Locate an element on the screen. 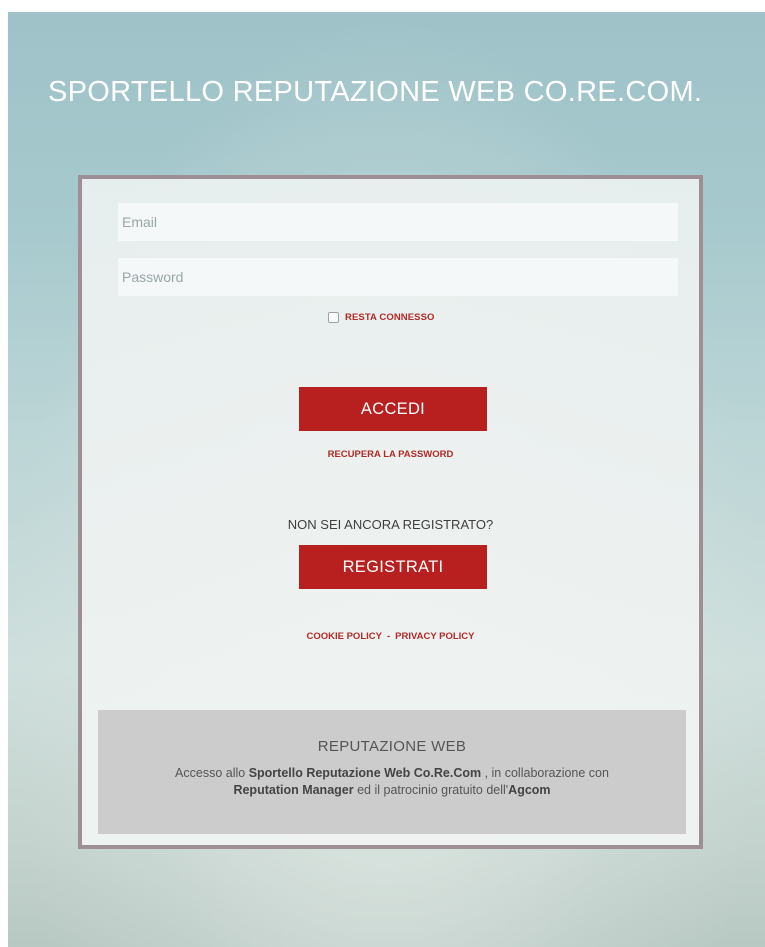 The width and height of the screenshot is (765, 947). info-bold-reputation-manager: Reputation Manager is located at coordinates (293, 790).